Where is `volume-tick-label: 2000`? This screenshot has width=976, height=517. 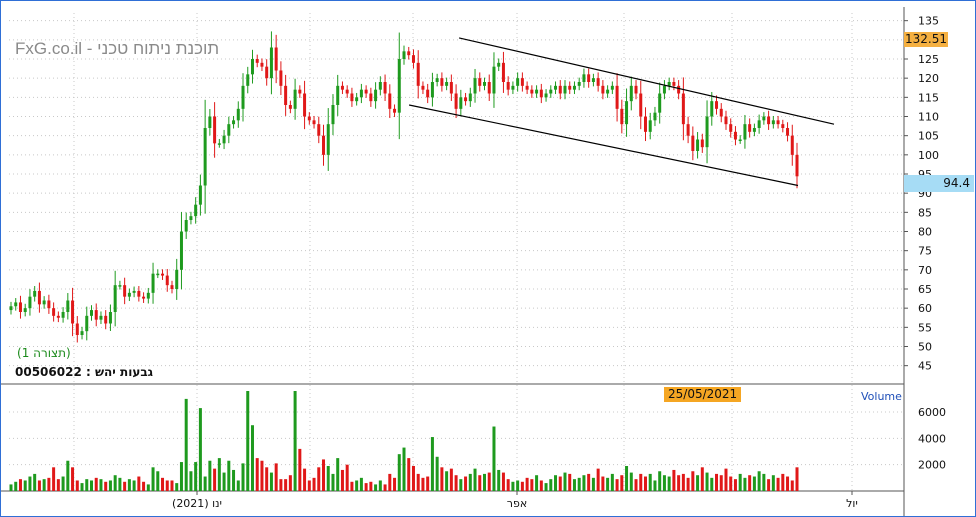
volume-tick-label: 2000 is located at coordinates (932, 465).